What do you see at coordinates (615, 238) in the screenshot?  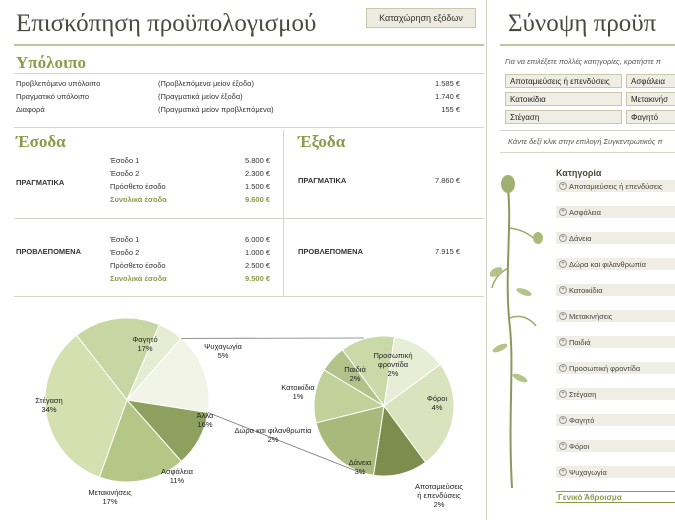 I see `category-item: + Δάνεια` at bounding box center [615, 238].